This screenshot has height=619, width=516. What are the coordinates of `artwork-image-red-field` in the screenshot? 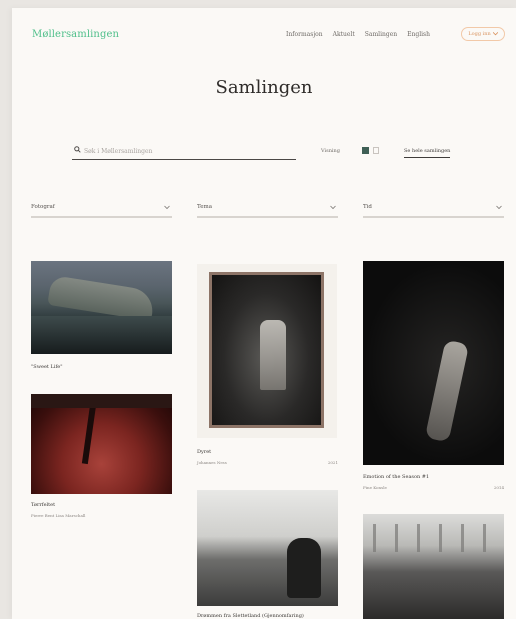 It's located at (101, 444).